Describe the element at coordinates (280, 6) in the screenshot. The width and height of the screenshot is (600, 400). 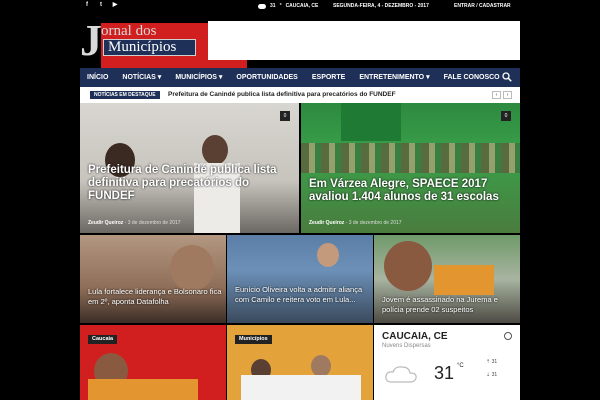
I see `top-weather-unit: °` at that location.